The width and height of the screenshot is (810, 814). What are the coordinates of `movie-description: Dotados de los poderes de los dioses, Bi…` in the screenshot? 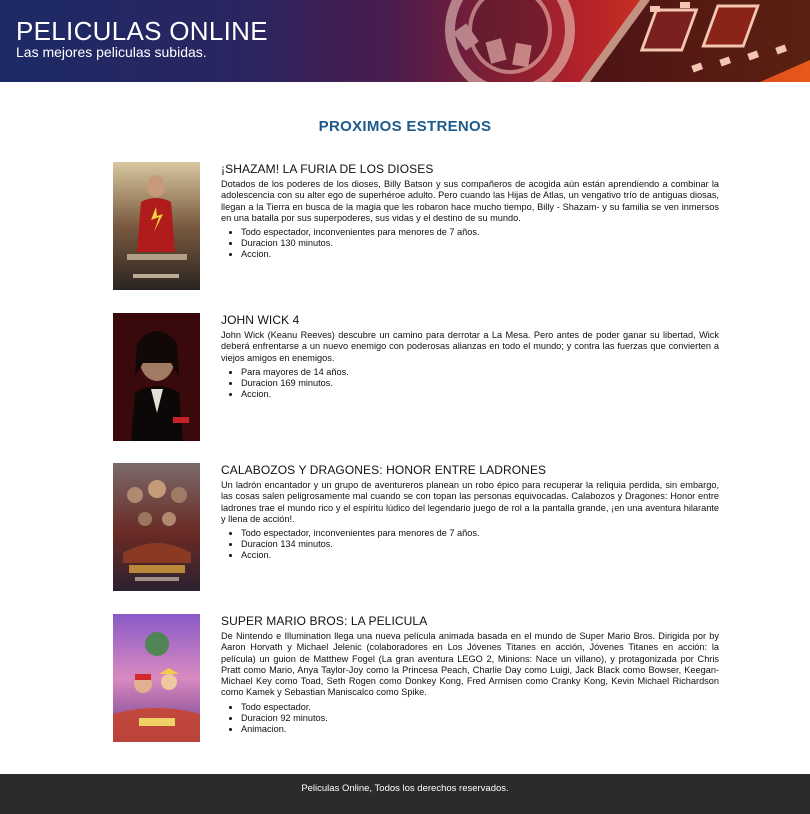 It's located at (470, 201).